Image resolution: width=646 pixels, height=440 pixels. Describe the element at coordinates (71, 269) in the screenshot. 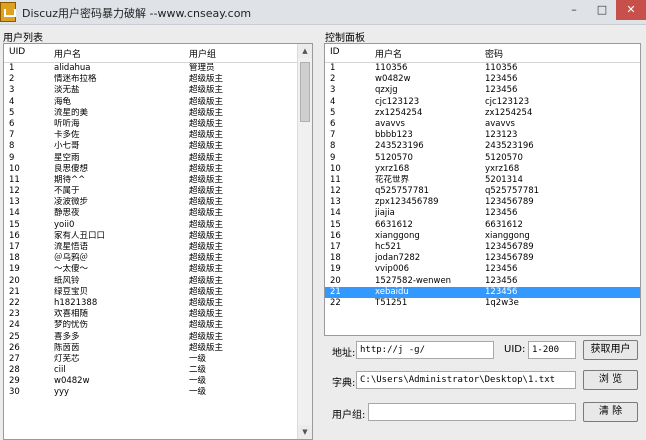

I see `username-cell: ～太傻～` at that location.